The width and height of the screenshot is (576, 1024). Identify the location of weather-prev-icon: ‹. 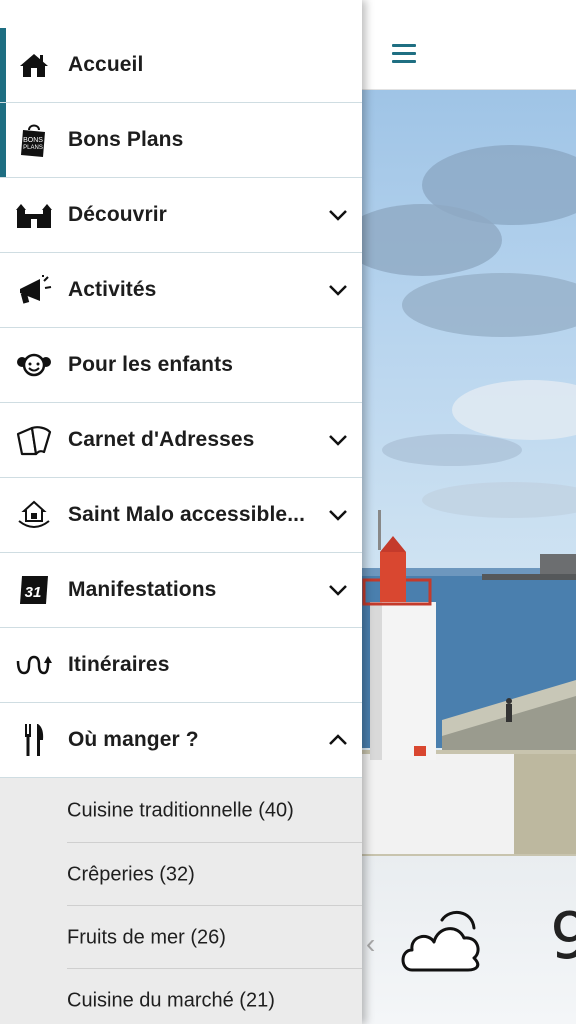
(370, 944).